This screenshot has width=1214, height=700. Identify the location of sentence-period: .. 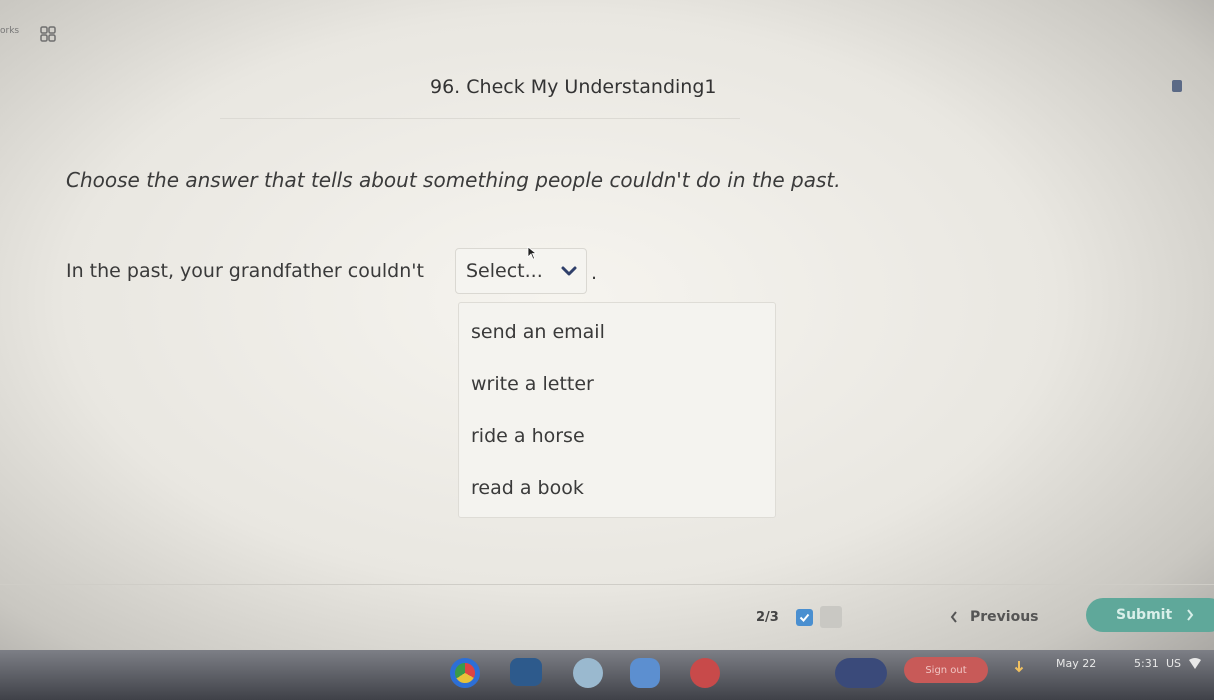
(594, 273).